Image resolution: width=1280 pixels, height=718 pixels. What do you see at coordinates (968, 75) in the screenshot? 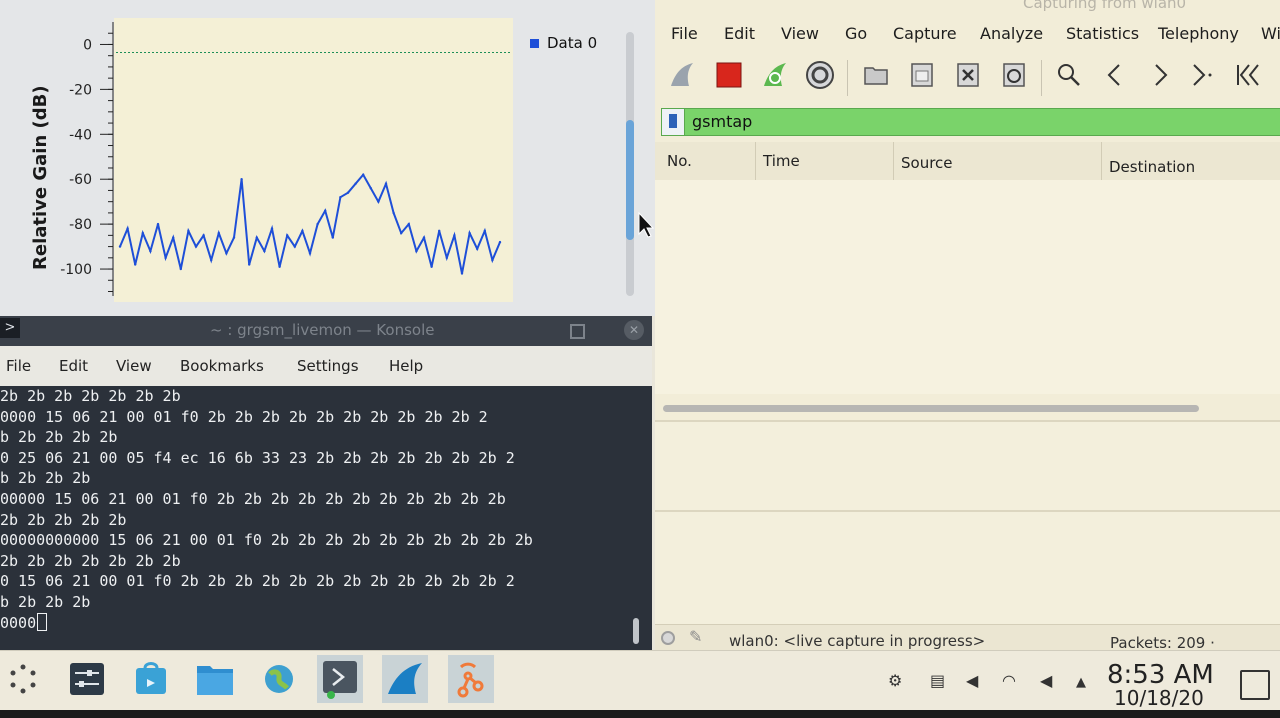
I see `close-file-icon` at bounding box center [968, 75].